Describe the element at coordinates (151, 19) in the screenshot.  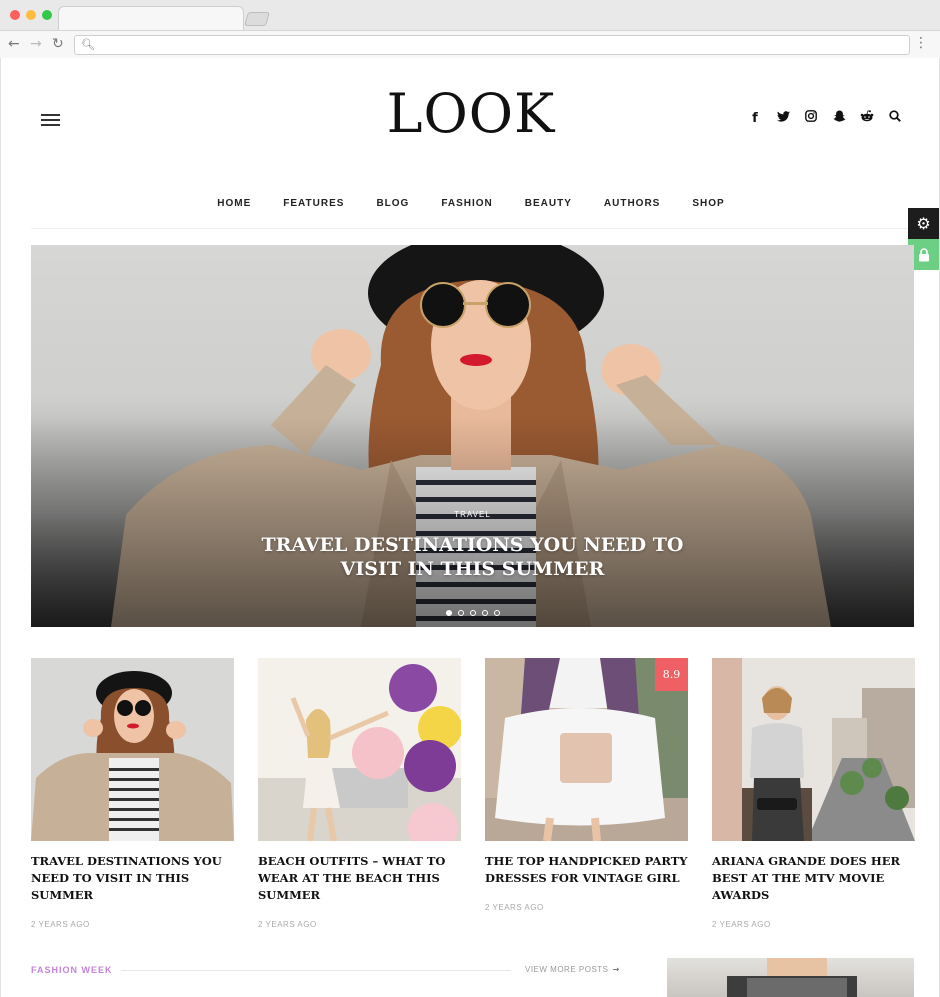
I see `browser-tab` at that location.